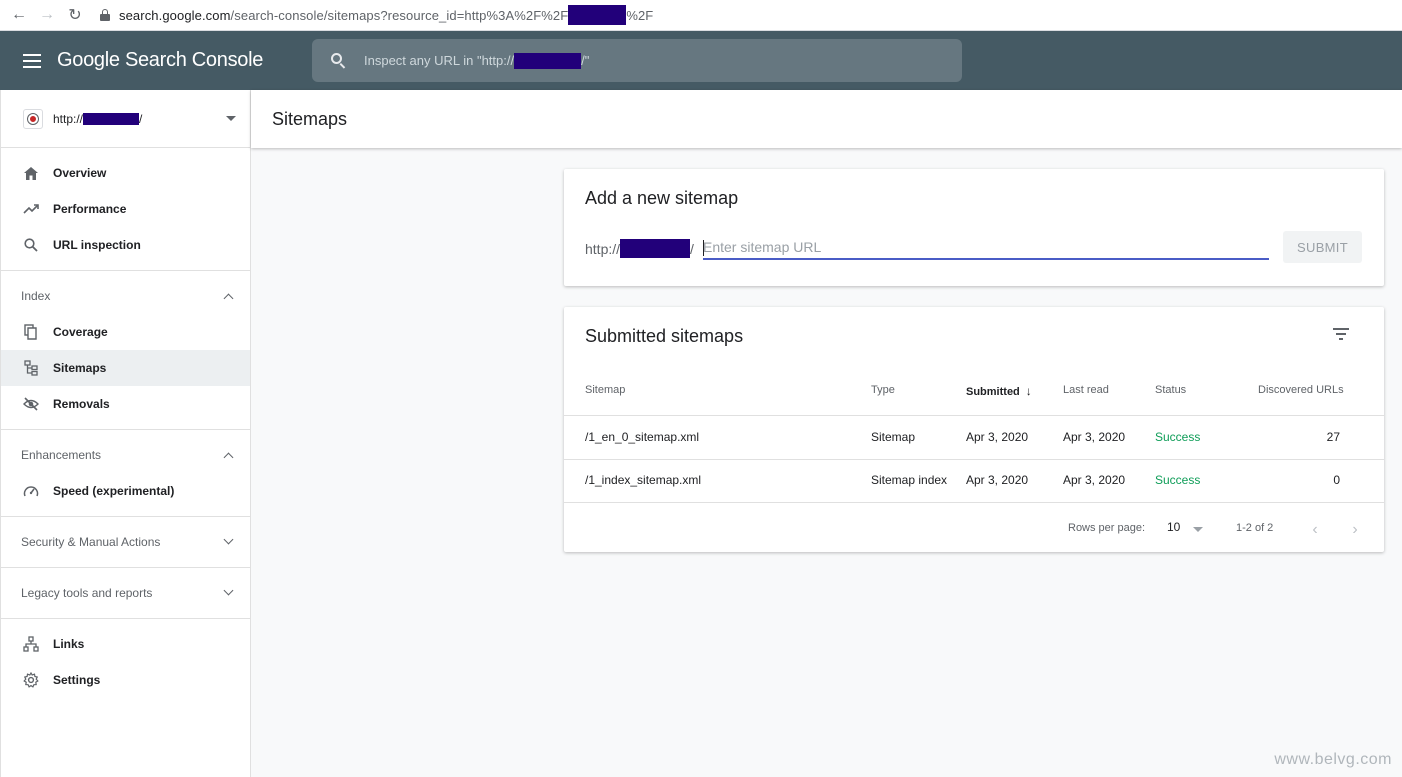 This screenshot has width=1402, height=777. Describe the element at coordinates (893, 437) in the screenshot. I see `cell-type: Sitemap` at that location.